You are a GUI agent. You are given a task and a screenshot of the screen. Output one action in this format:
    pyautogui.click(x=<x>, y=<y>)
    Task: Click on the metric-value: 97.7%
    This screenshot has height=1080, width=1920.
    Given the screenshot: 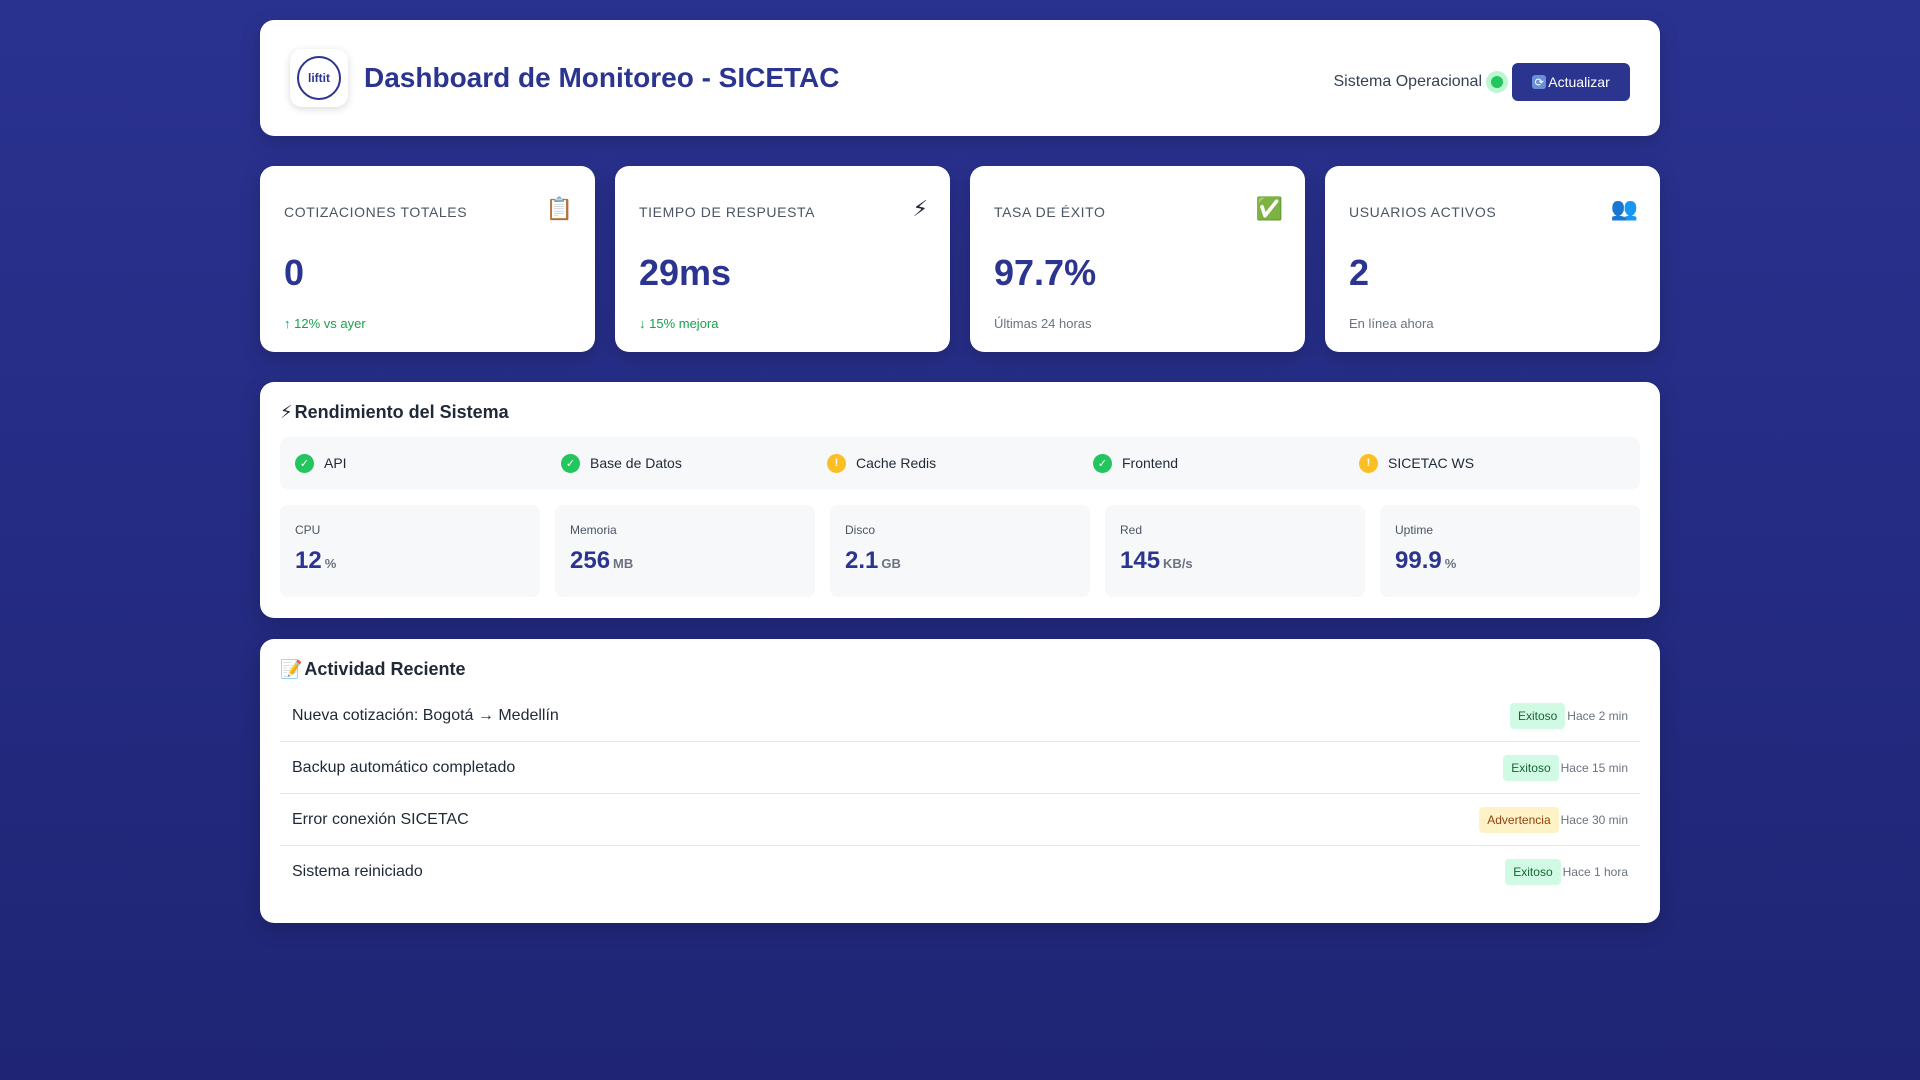 What is the action you would take?
    pyautogui.click(x=1045, y=272)
    